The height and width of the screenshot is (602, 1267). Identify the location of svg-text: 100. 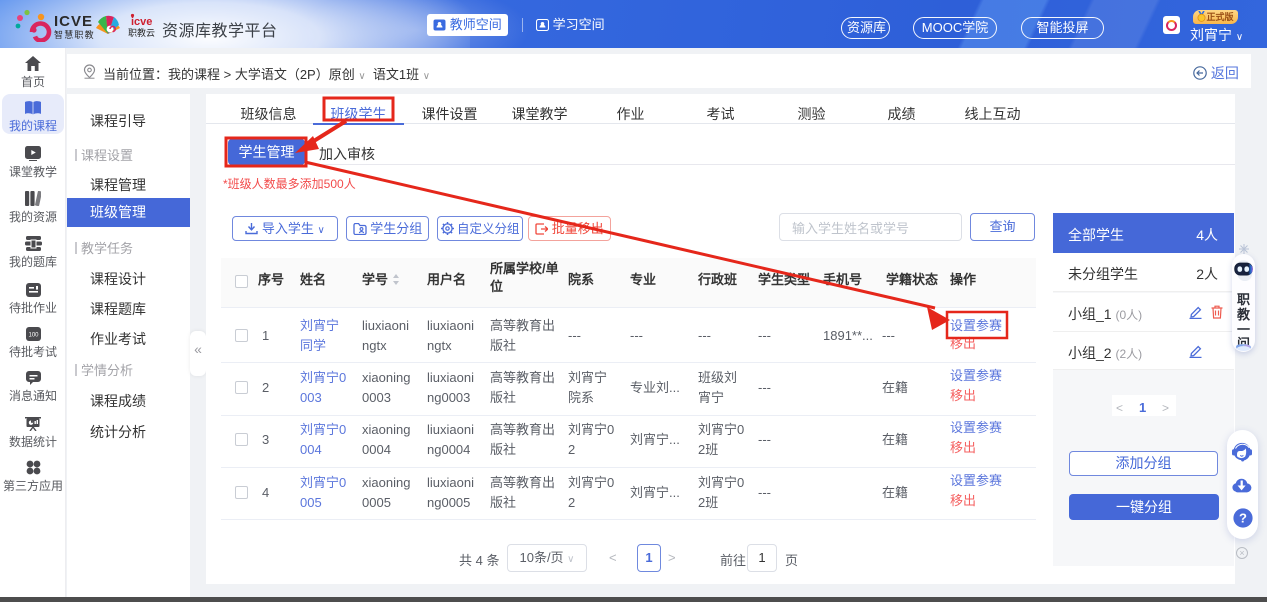
(33, 336).